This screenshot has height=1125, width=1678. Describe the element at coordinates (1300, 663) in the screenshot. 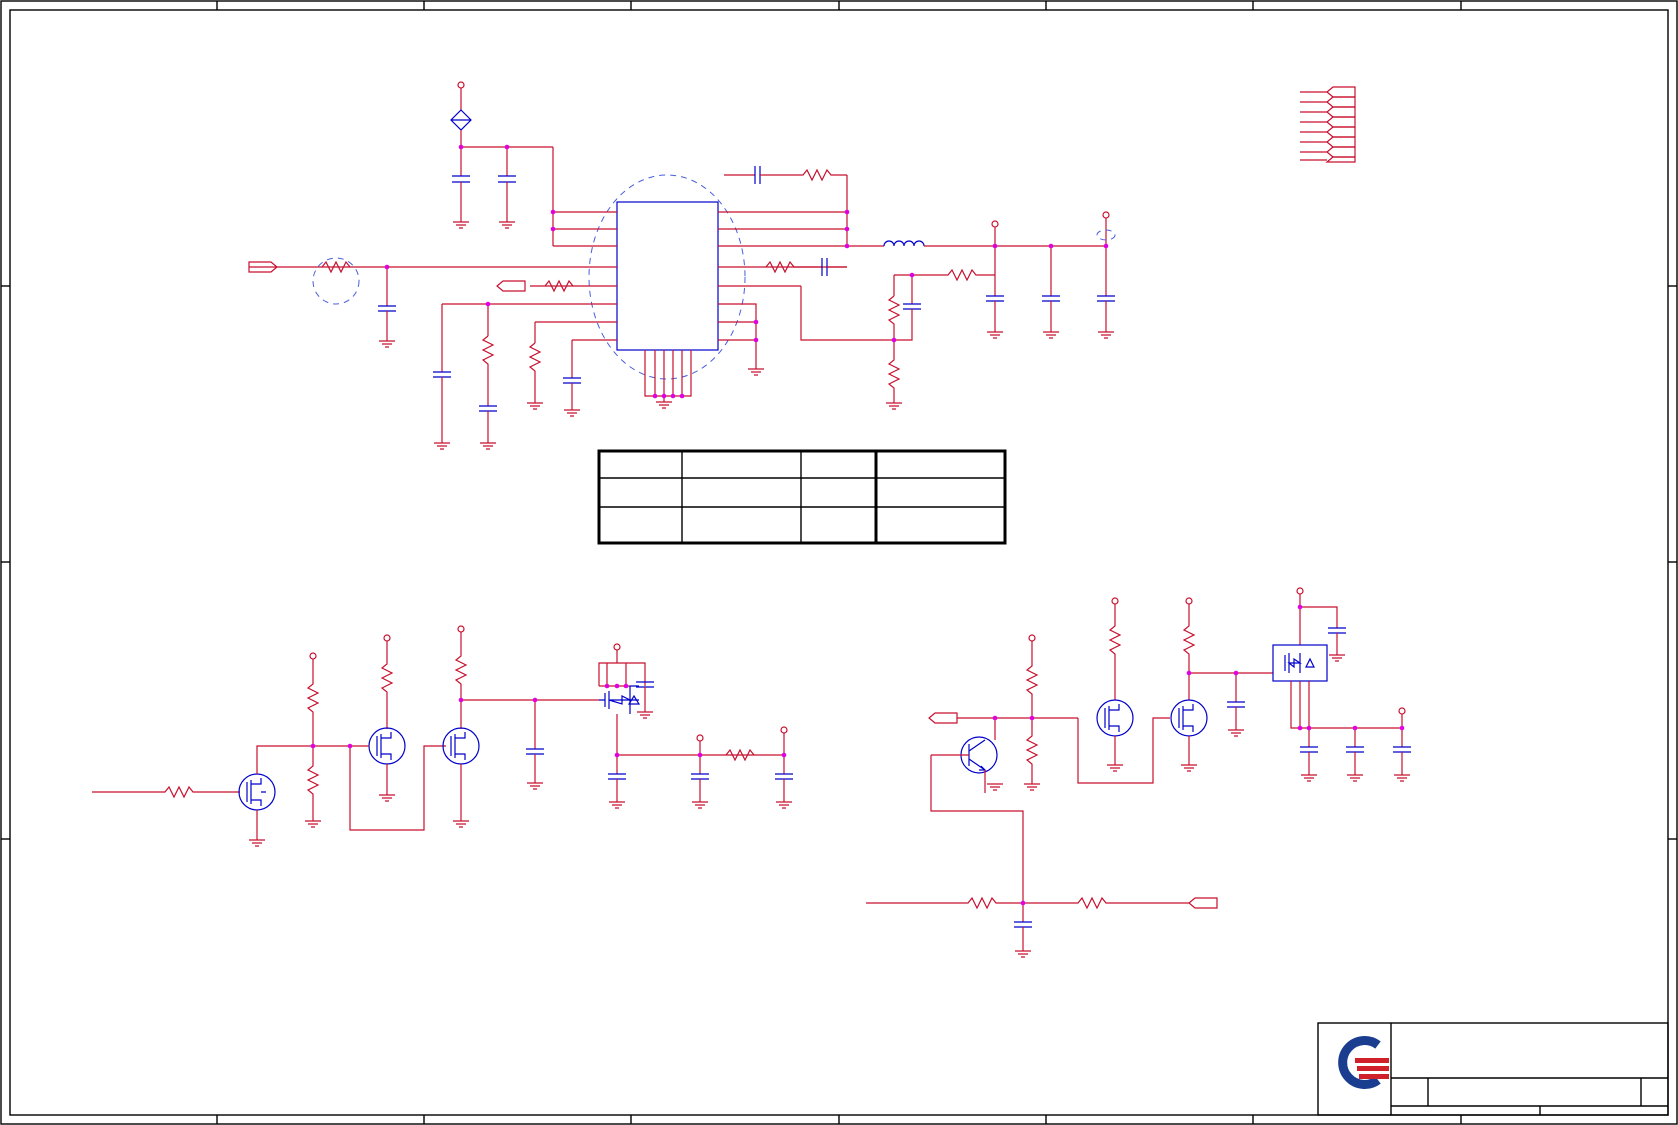

I see `load-switch-icon` at that location.